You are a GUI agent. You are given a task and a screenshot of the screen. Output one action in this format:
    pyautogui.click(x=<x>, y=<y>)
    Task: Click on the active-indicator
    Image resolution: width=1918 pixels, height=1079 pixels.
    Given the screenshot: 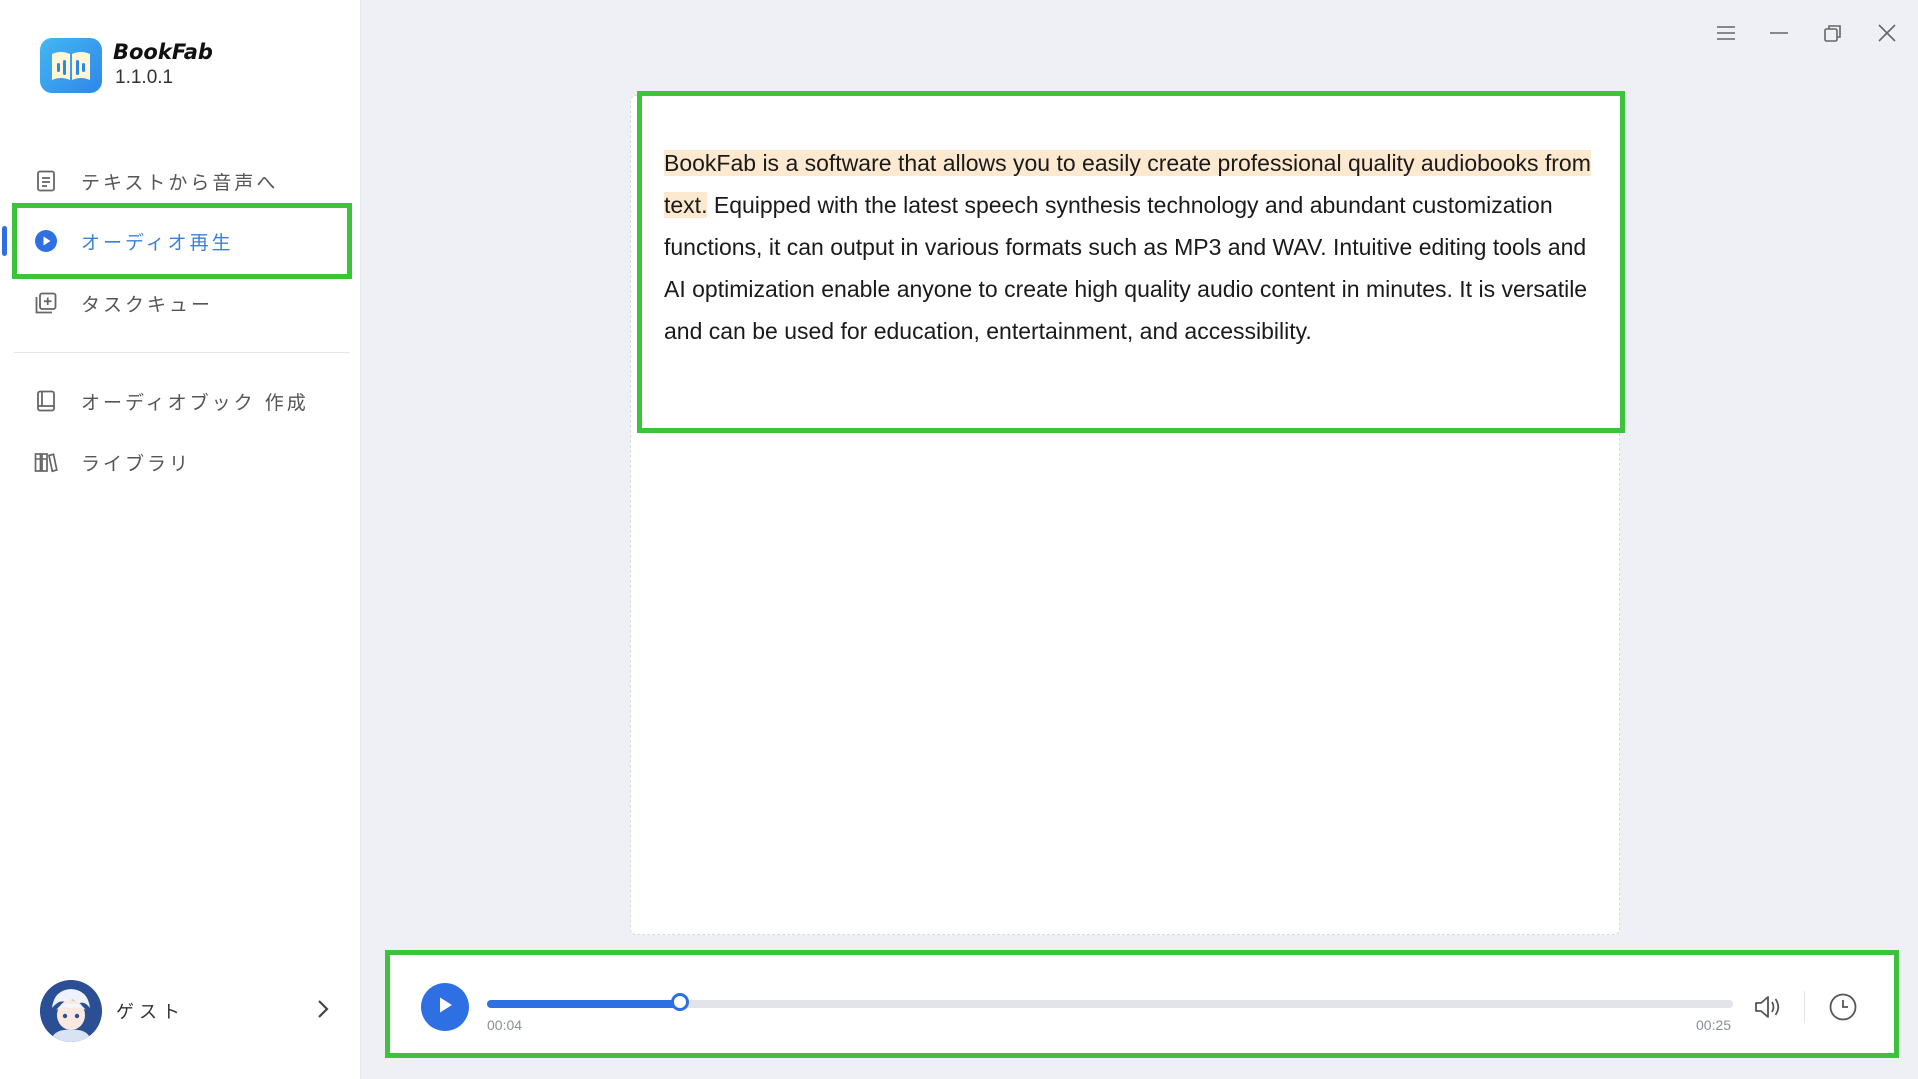 What is the action you would take?
    pyautogui.click(x=4, y=241)
    